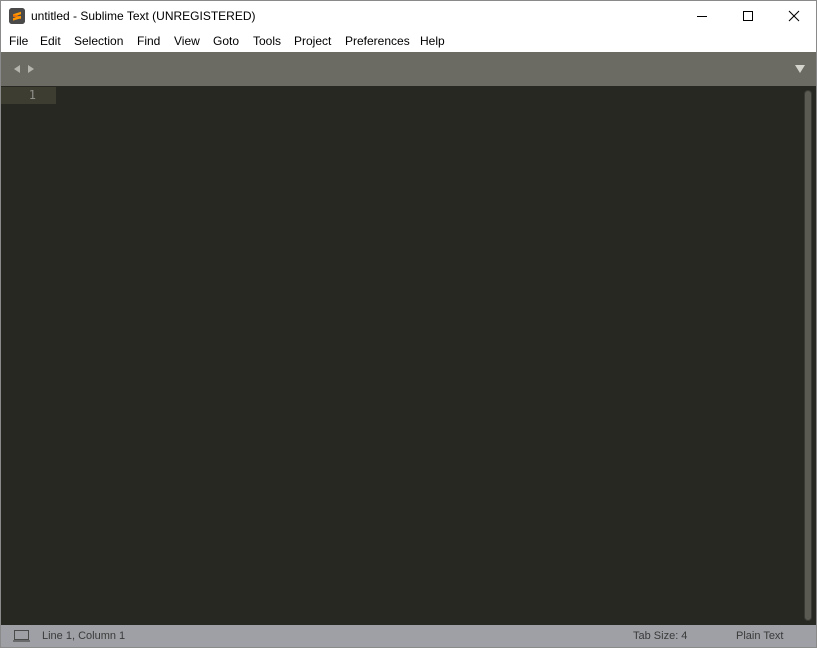 The height and width of the screenshot is (648, 817). I want to click on window-title: untitled - Sublime Text (UNREGISTERED), so click(143, 16).